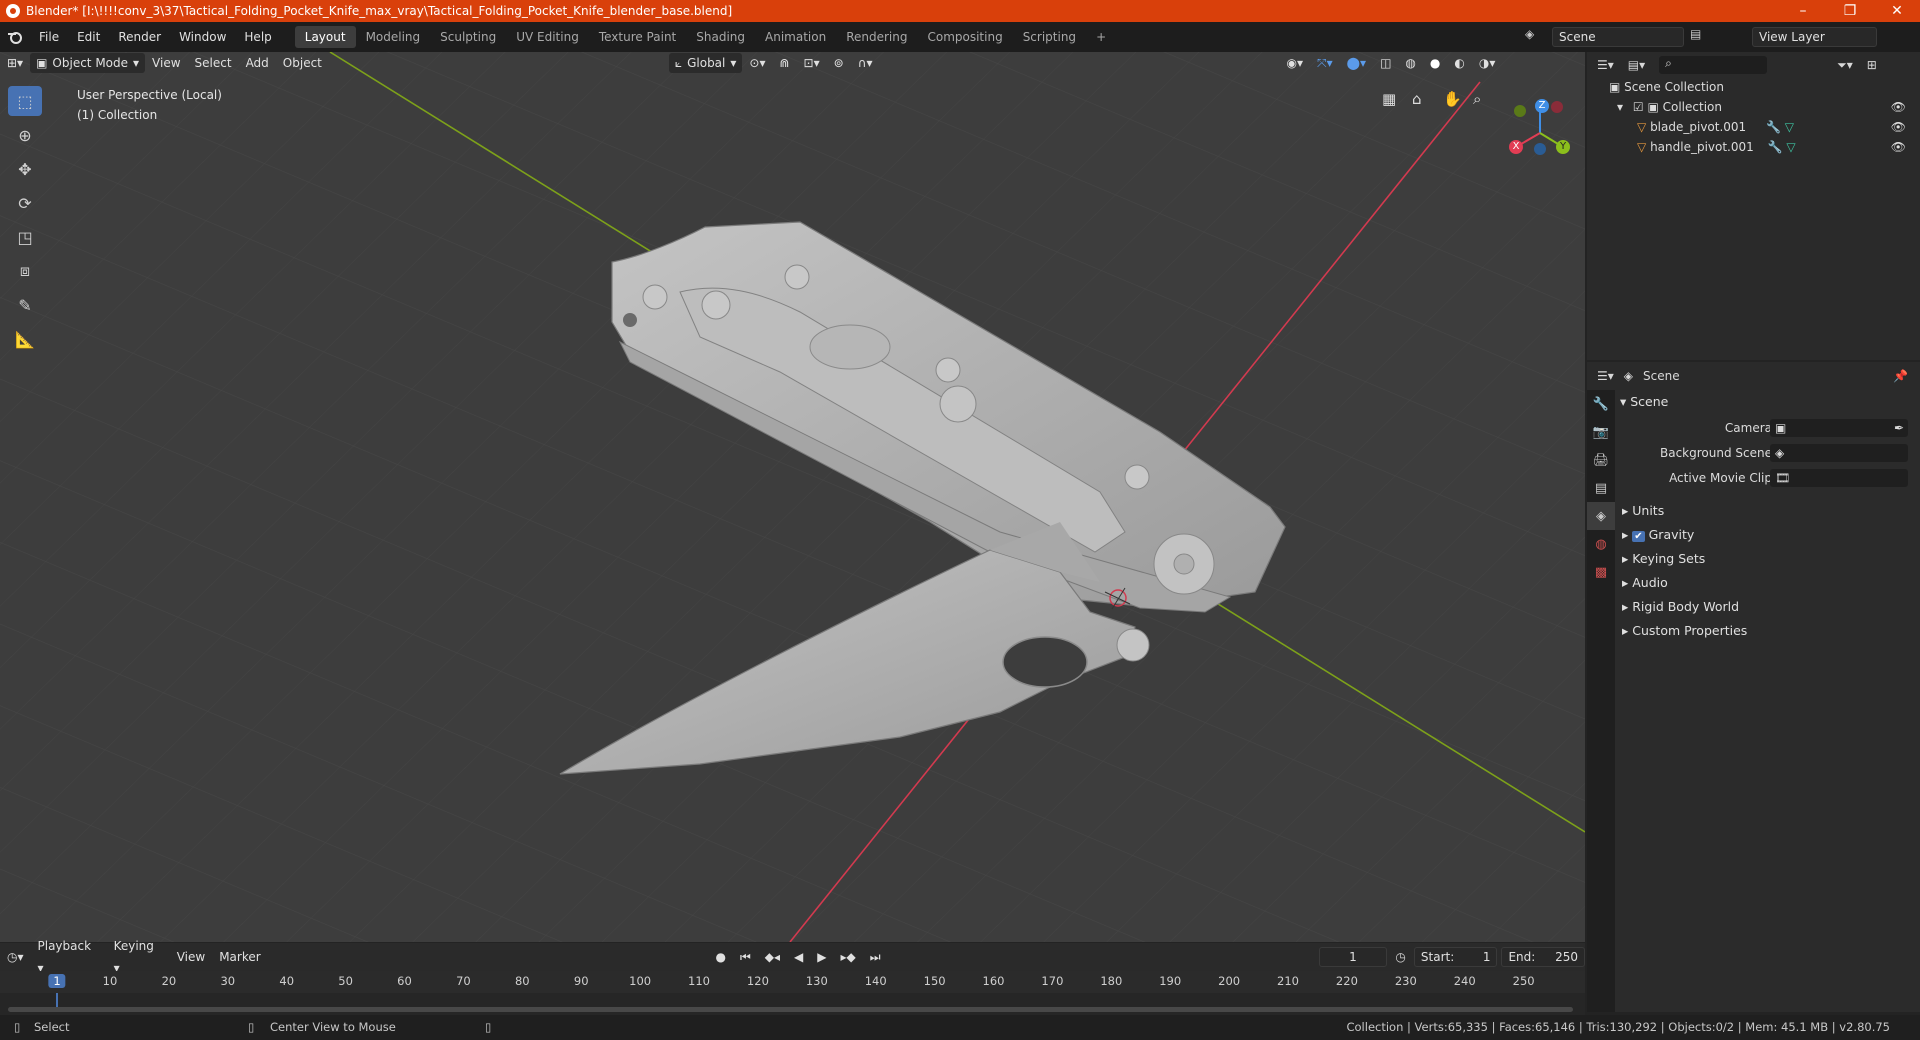 Image resolution: width=1920 pixels, height=1040 pixels. Describe the element at coordinates (1620, 107) in the screenshot. I see `expand-arrow-icon: ▾` at that location.